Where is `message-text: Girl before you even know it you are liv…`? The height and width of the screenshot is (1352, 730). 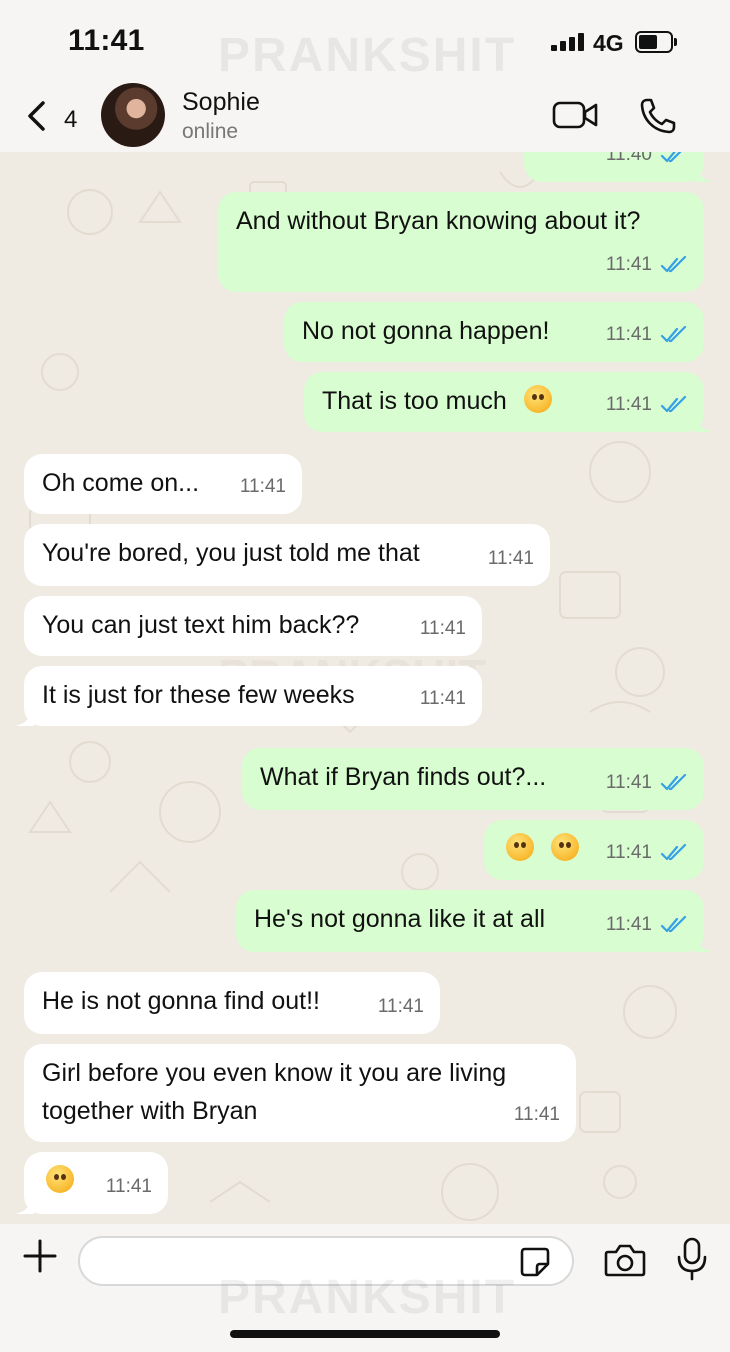
message-text: Girl before you even know it you are liv… is located at coordinates (274, 1092).